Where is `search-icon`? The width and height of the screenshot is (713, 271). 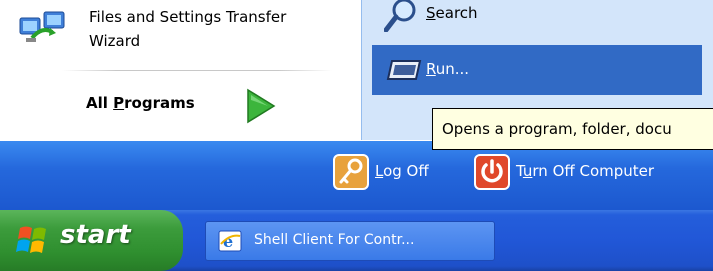 search-icon is located at coordinates (401, 16).